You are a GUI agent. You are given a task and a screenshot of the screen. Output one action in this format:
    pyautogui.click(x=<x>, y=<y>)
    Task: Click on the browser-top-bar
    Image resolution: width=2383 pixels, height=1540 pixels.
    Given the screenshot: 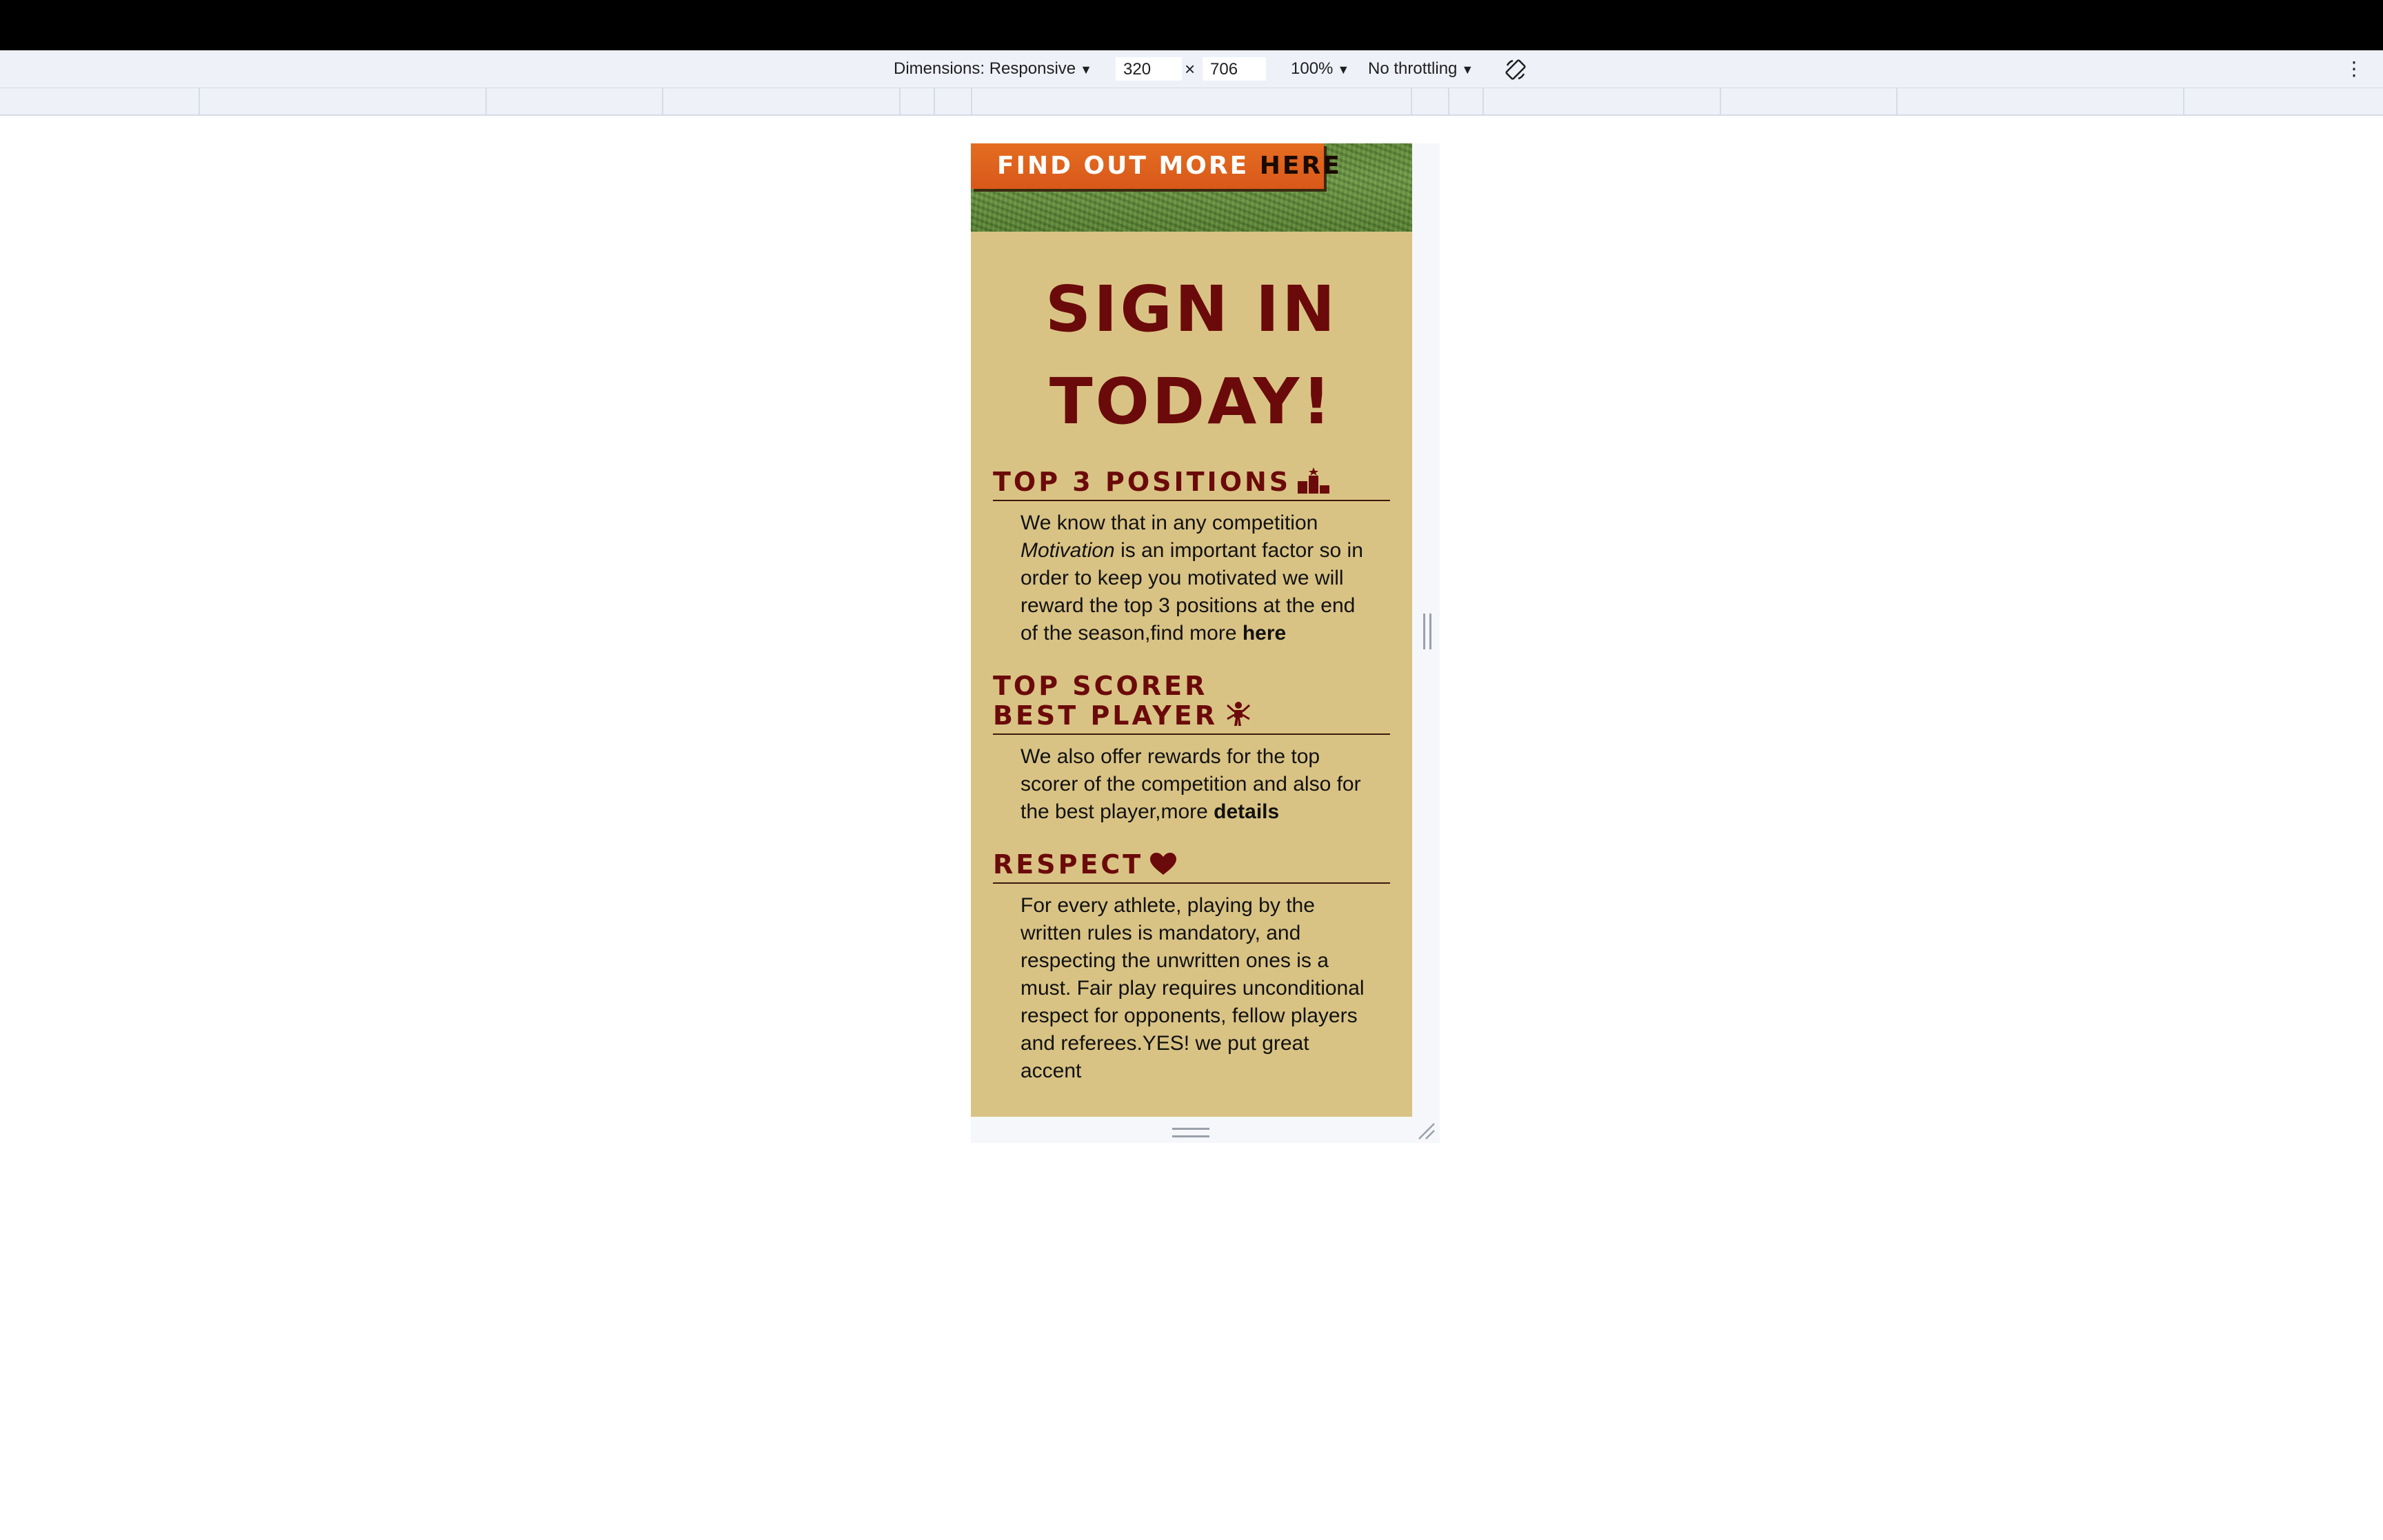 What is the action you would take?
    pyautogui.click(x=1191, y=25)
    